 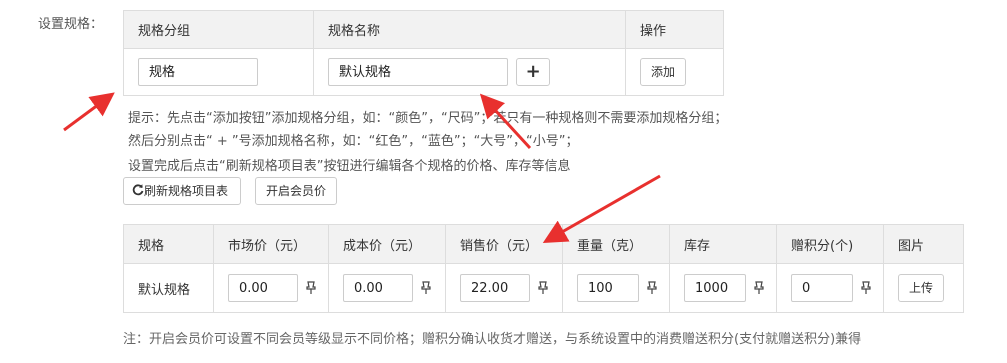 What do you see at coordinates (616, 244) in the screenshot?
I see `header-weight: 重量（克）` at bounding box center [616, 244].